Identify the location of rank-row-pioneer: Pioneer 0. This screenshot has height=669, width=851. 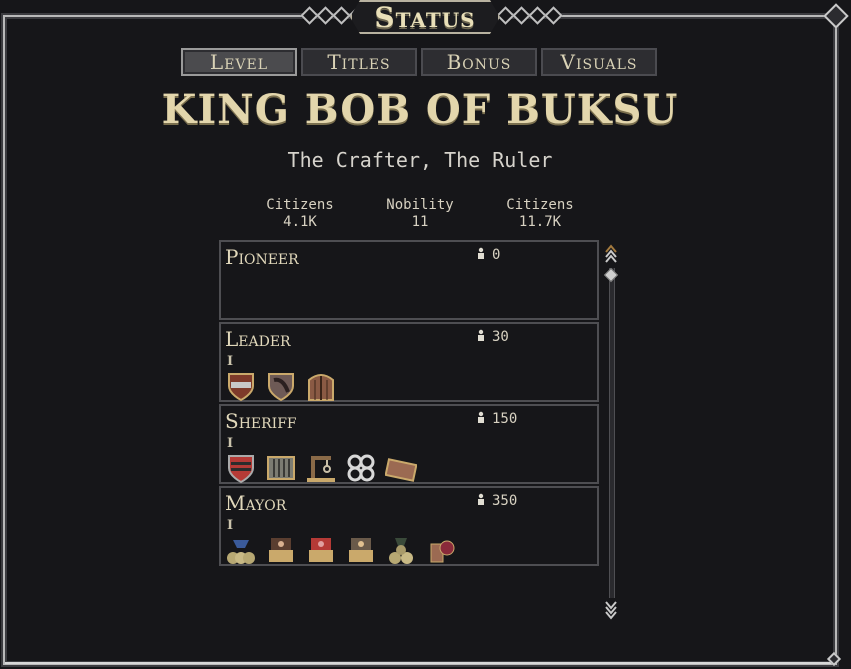
(409, 280).